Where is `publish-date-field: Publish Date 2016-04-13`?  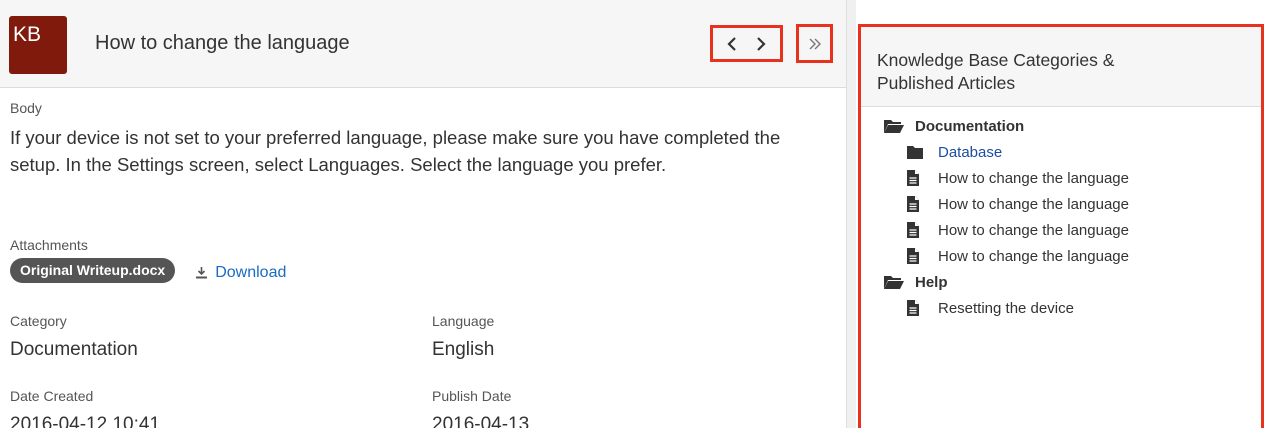 publish-date-field: Publish Date 2016-04-13 is located at coordinates (480, 408).